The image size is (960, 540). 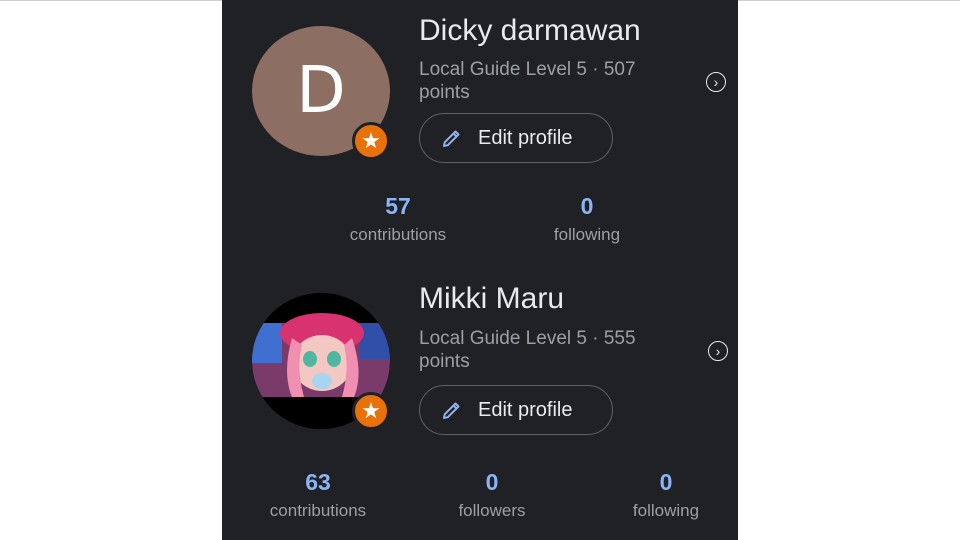 What do you see at coordinates (318, 482) in the screenshot?
I see `stat-value: 63` at bounding box center [318, 482].